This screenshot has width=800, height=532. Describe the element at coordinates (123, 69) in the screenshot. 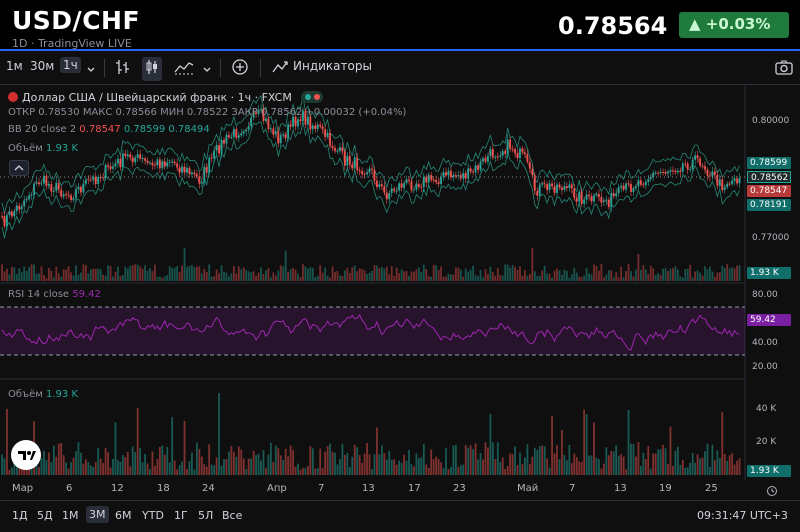

I see `bar-chart-icon` at that location.